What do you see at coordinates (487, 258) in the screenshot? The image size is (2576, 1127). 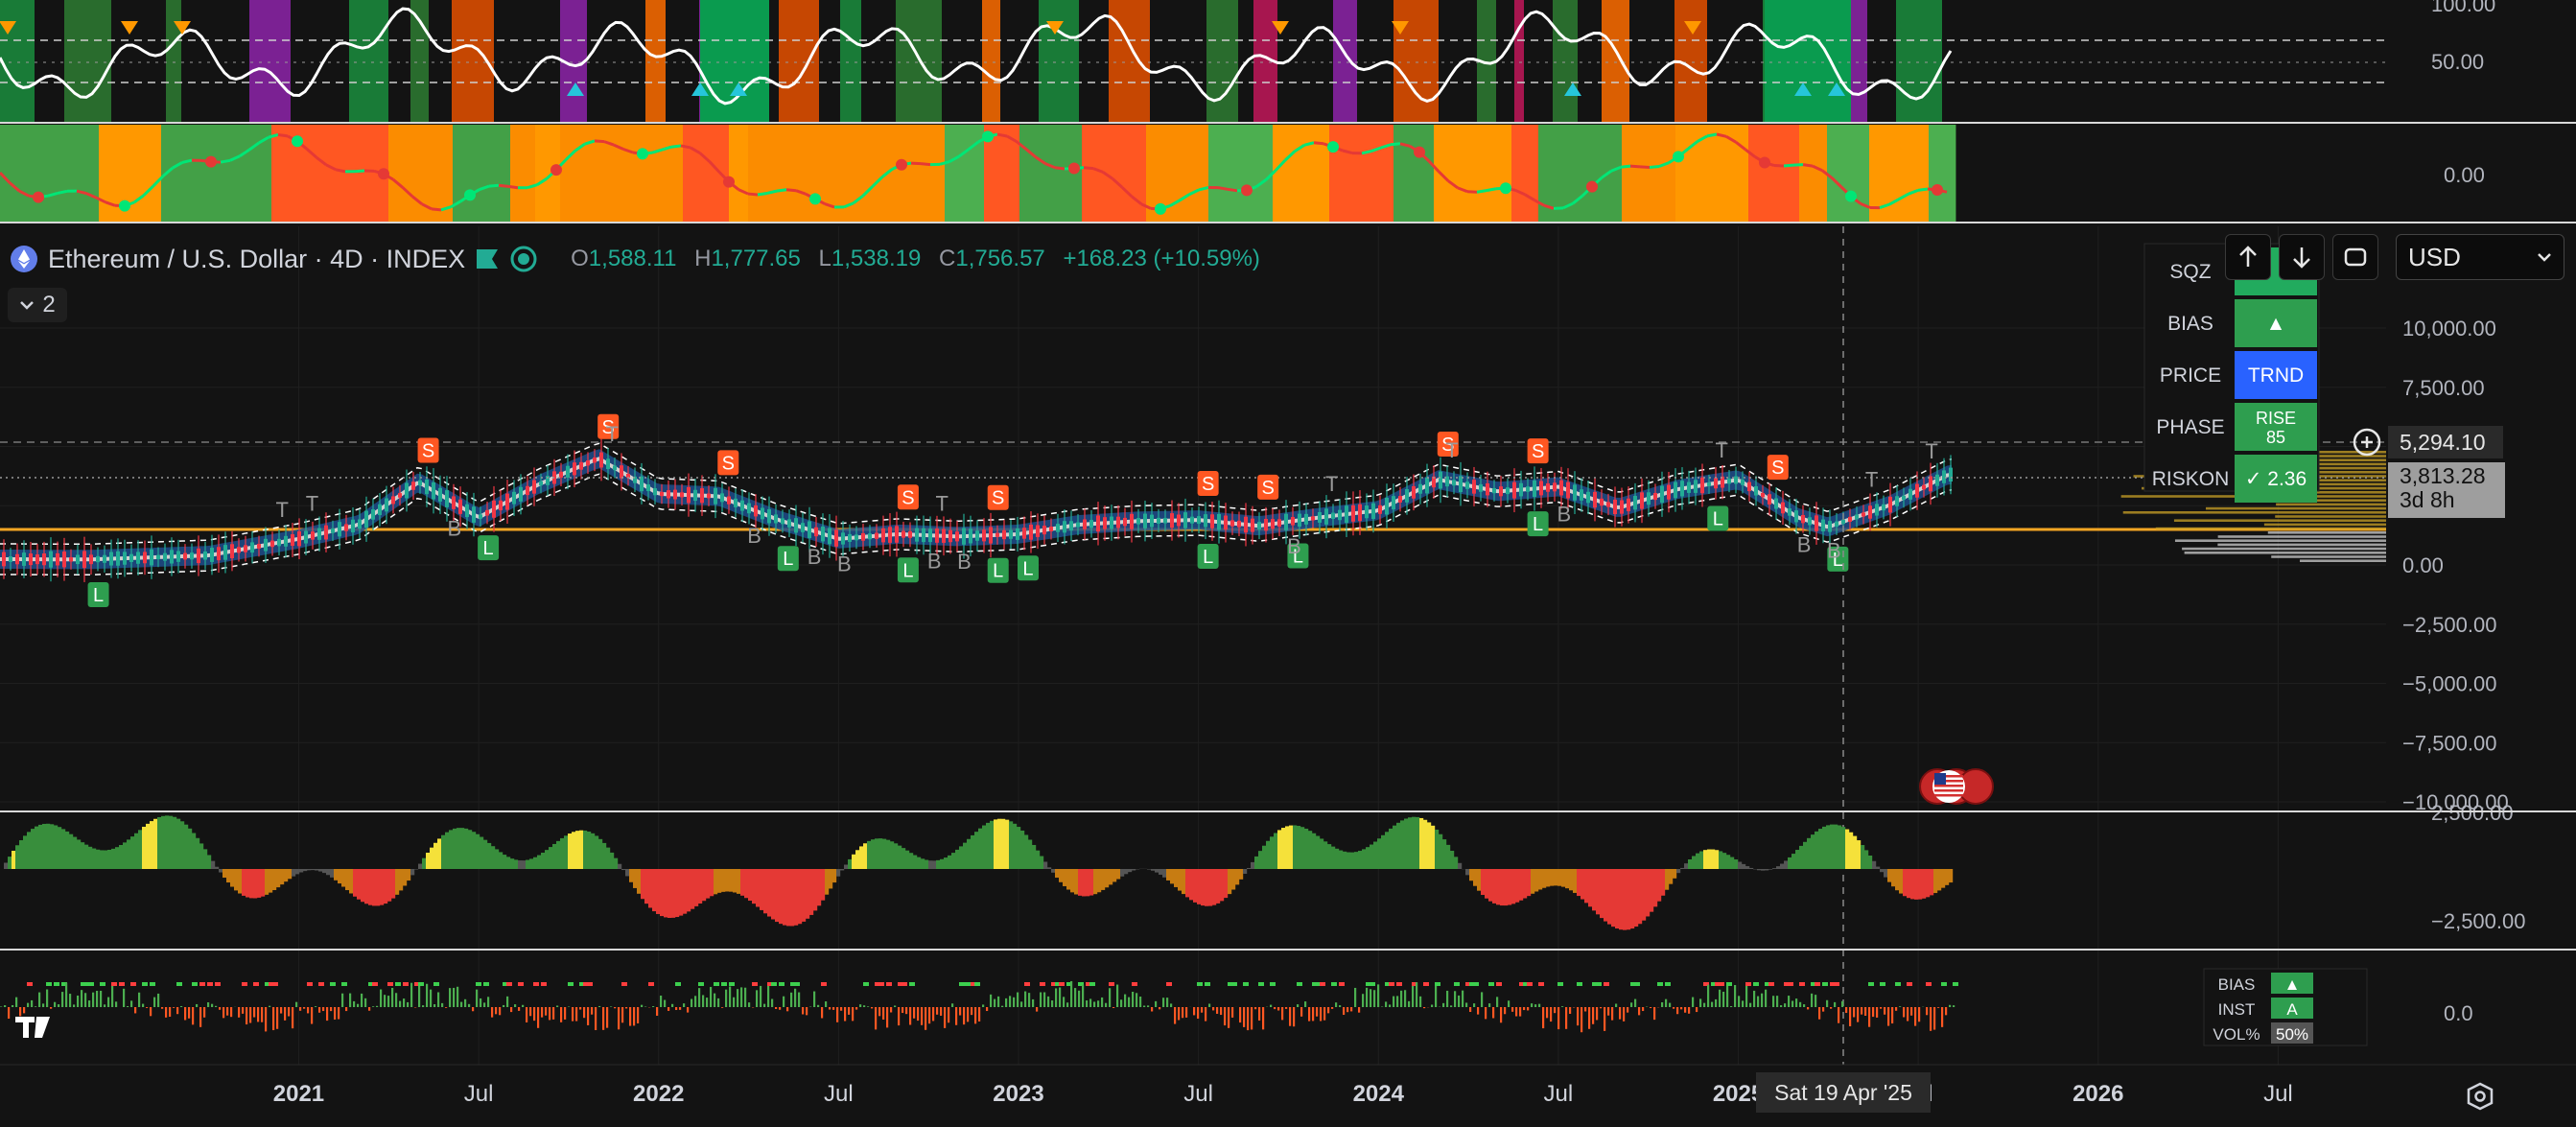 I see `flag-icon` at bounding box center [487, 258].